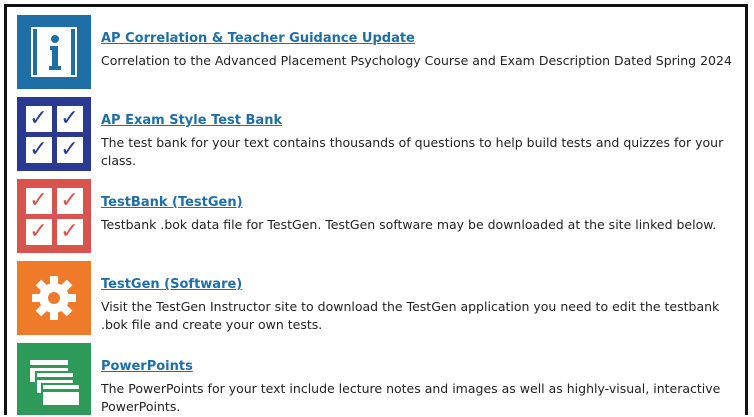 The image size is (754, 417). I want to click on resource-title-link: AP Correlation & Teacher Guidance Update, so click(258, 39).